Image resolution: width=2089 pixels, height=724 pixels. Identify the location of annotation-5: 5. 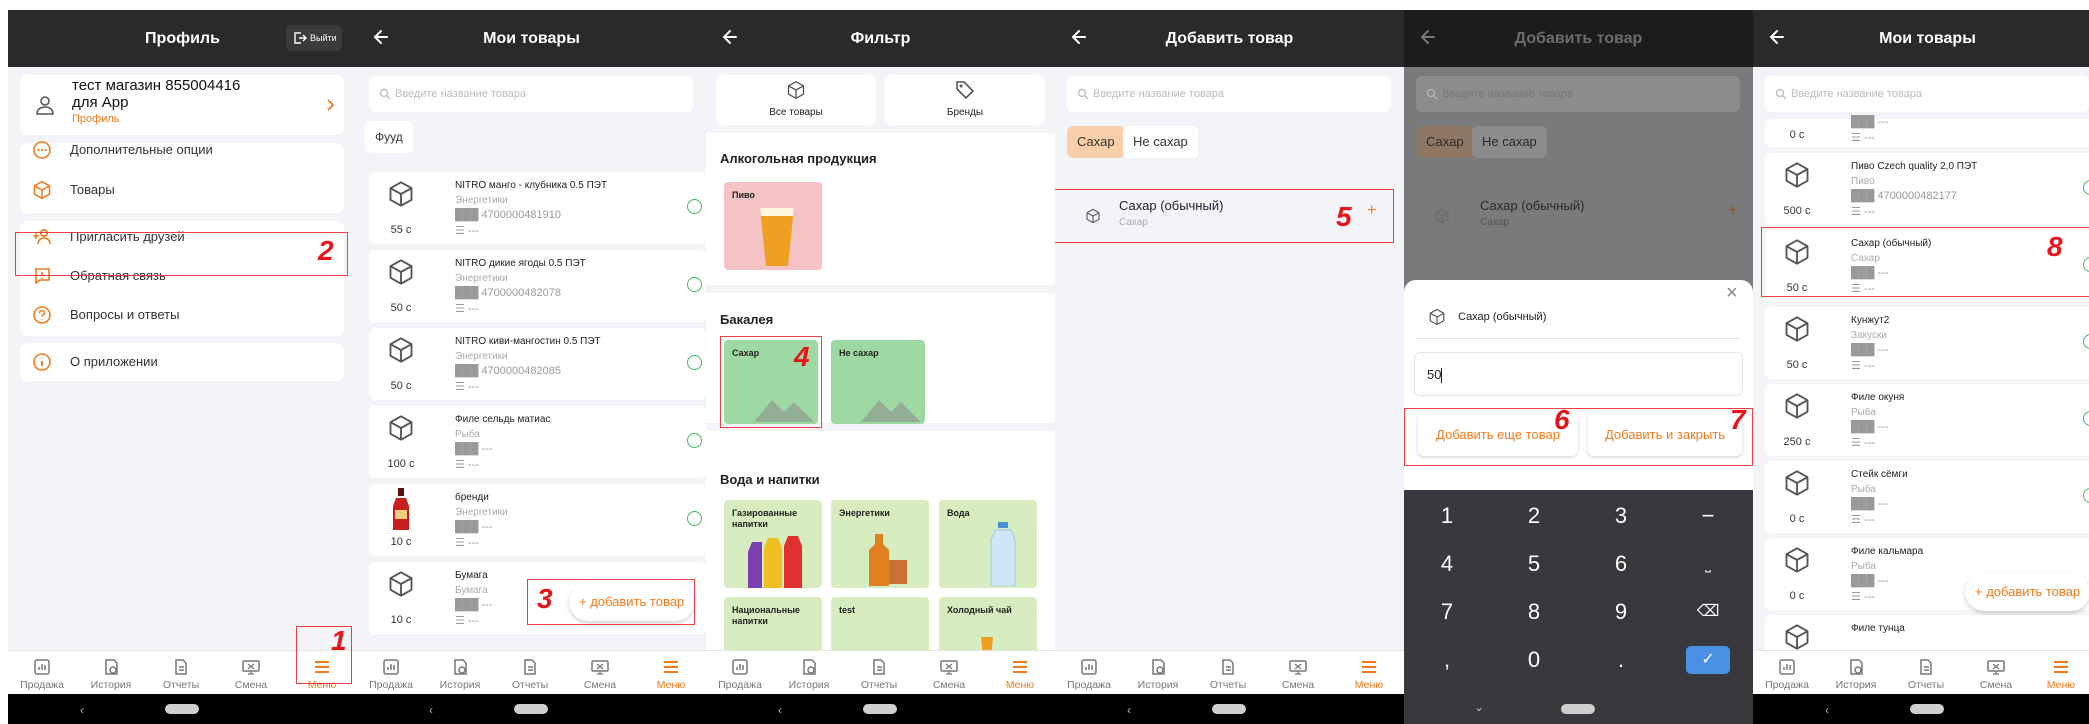
(1344, 216).